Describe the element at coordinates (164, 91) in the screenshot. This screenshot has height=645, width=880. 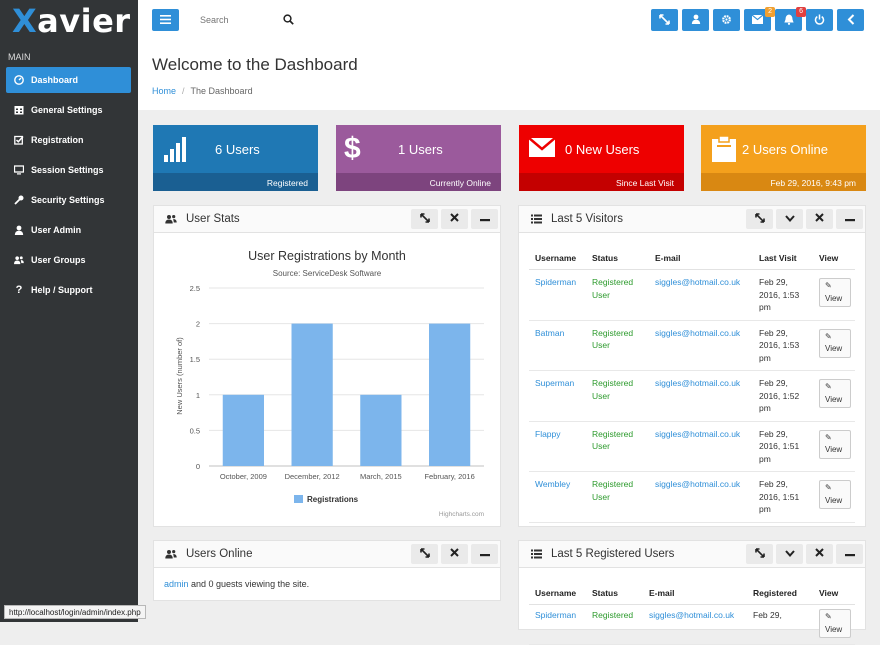
I see `breadcrumb-home-link: Home` at that location.